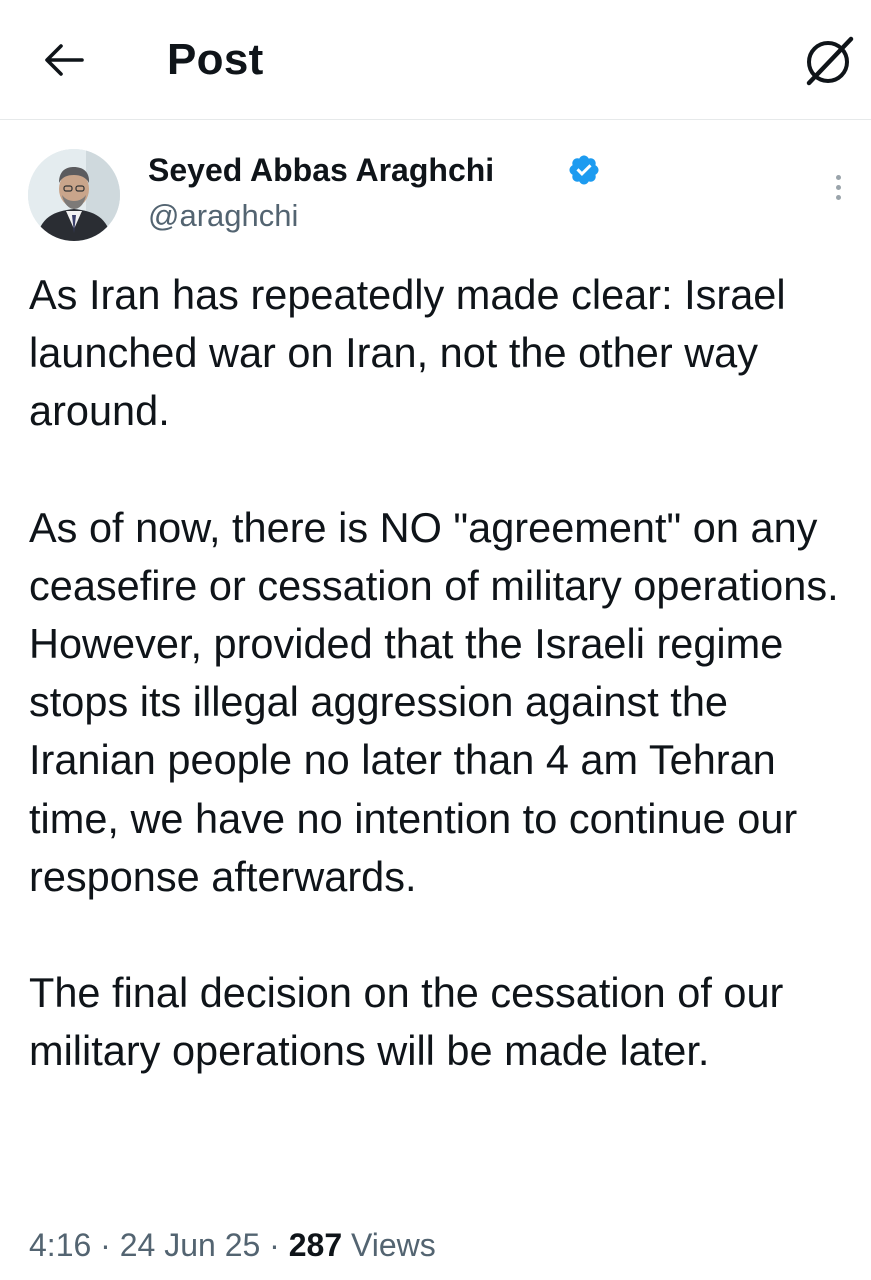 This screenshot has width=871, height=1280. I want to click on grok-slash-icon, so click(830, 61).